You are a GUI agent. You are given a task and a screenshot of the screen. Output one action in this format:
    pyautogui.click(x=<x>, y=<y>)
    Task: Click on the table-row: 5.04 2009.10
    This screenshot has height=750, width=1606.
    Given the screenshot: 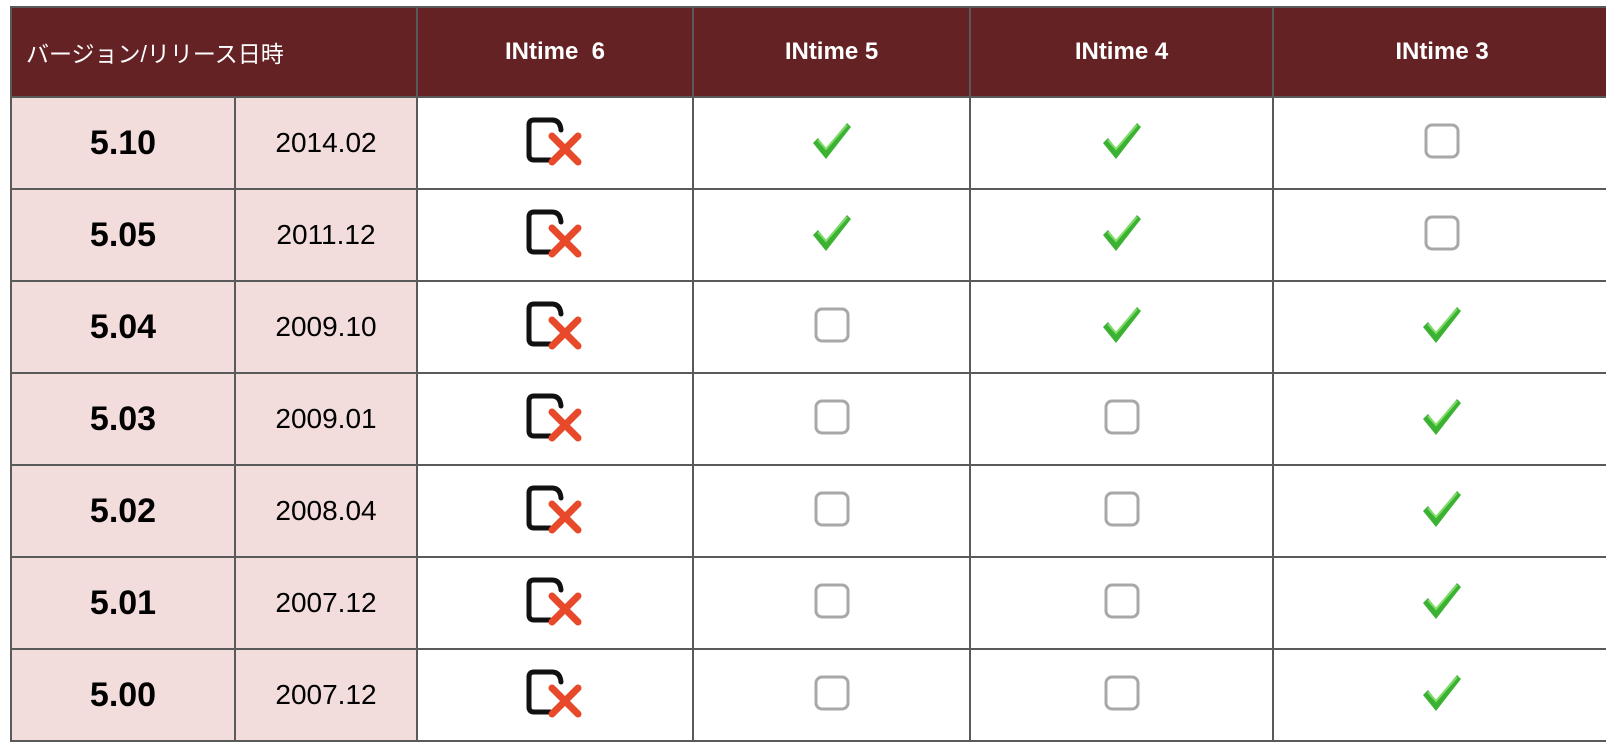 What is the action you would take?
    pyautogui.click(x=808, y=327)
    